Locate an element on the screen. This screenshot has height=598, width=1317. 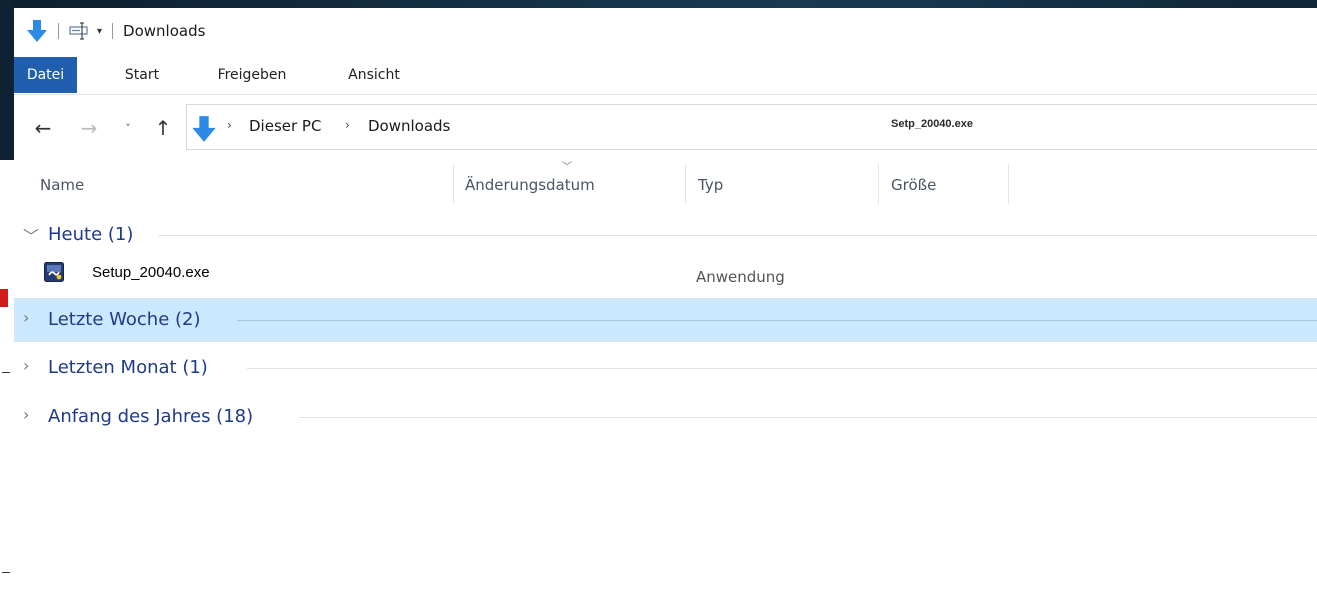
column-header-date: Änderungsdatum is located at coordinates (530, 185).